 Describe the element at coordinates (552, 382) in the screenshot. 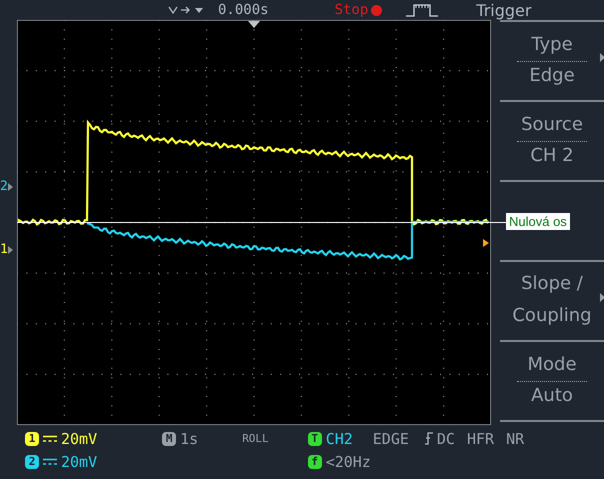

I see `menu-item: Mode Auto` at that location.